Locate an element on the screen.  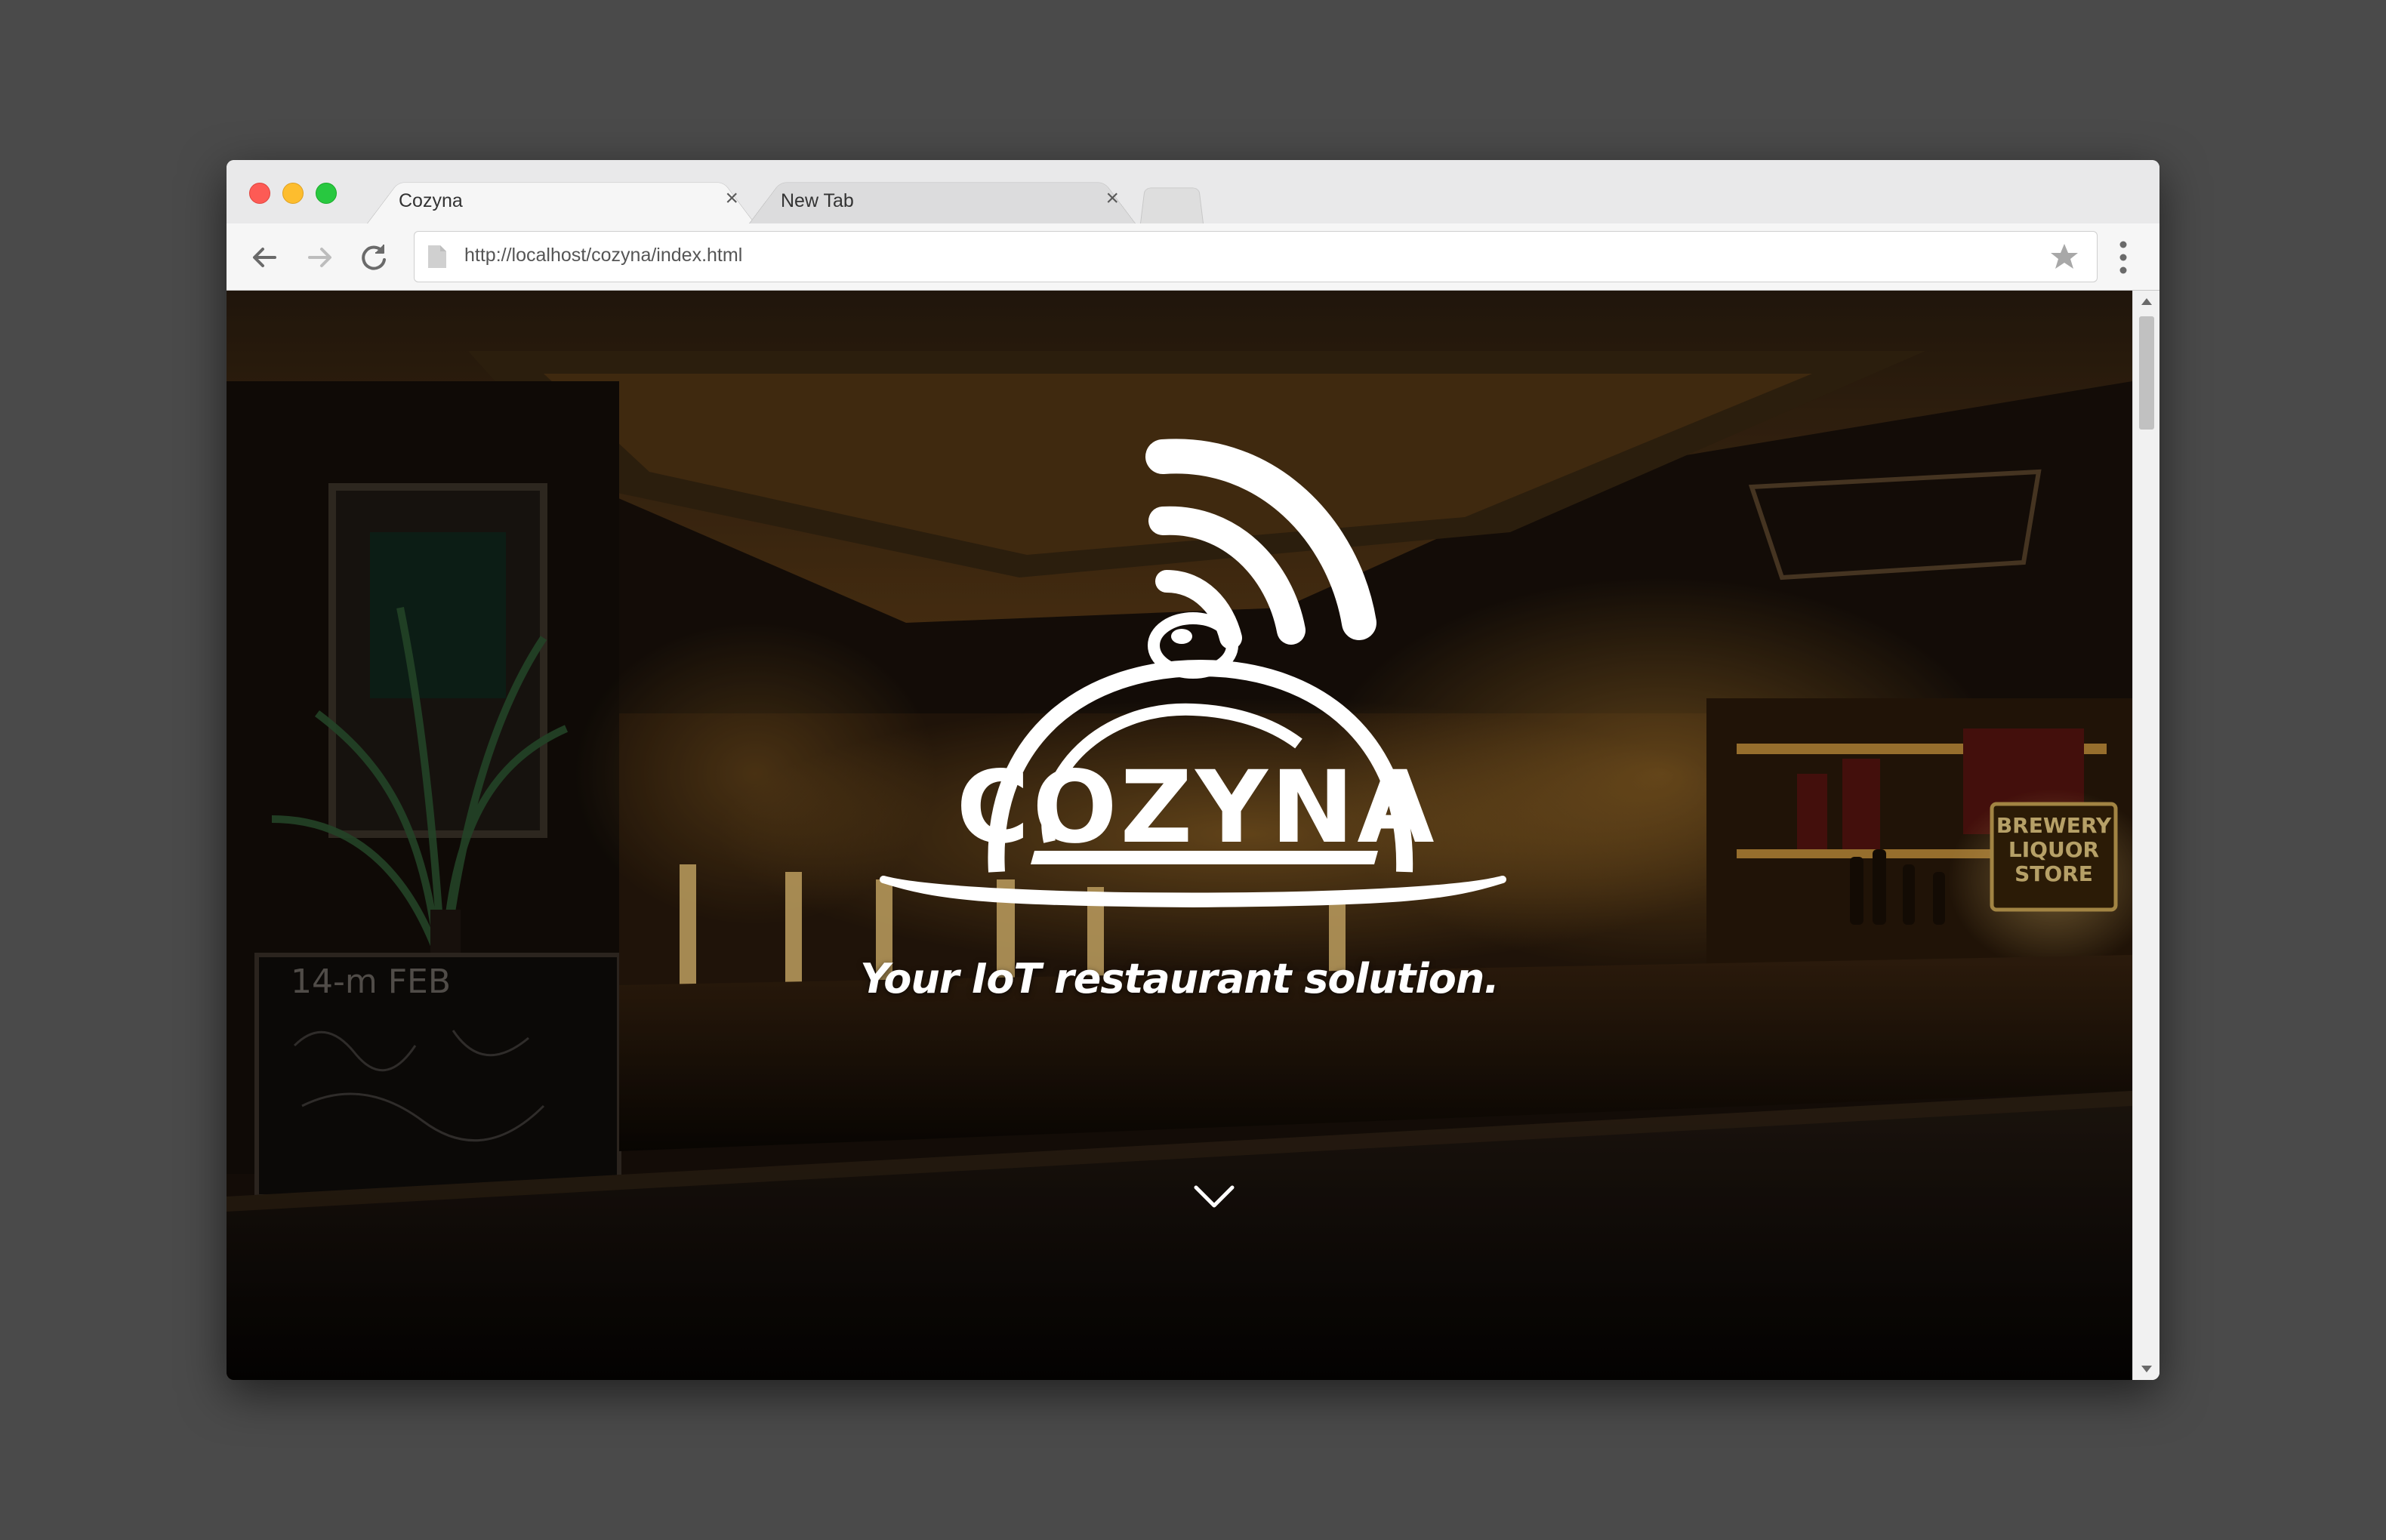
tab-cozyna: Cozyna × is located at coordinates (561, 198).